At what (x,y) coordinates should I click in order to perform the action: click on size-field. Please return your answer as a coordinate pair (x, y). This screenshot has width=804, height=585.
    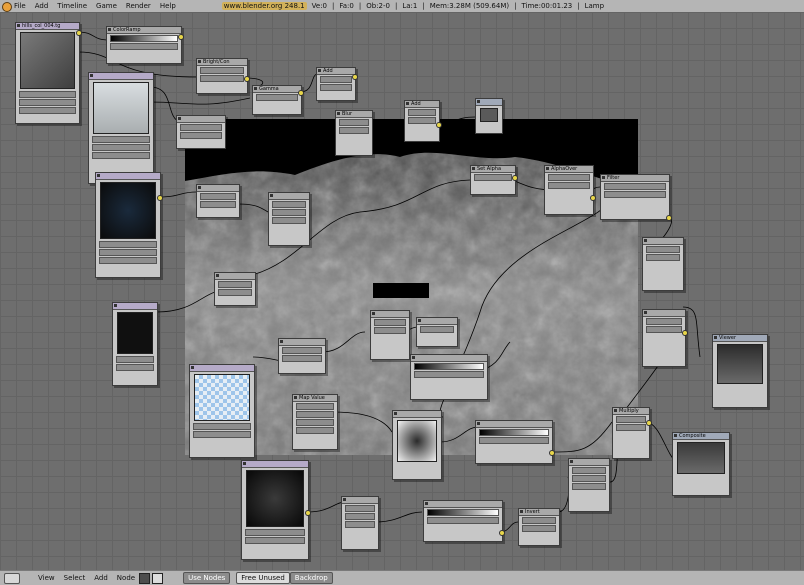
    Looking at the image, I should click on (315, 414).